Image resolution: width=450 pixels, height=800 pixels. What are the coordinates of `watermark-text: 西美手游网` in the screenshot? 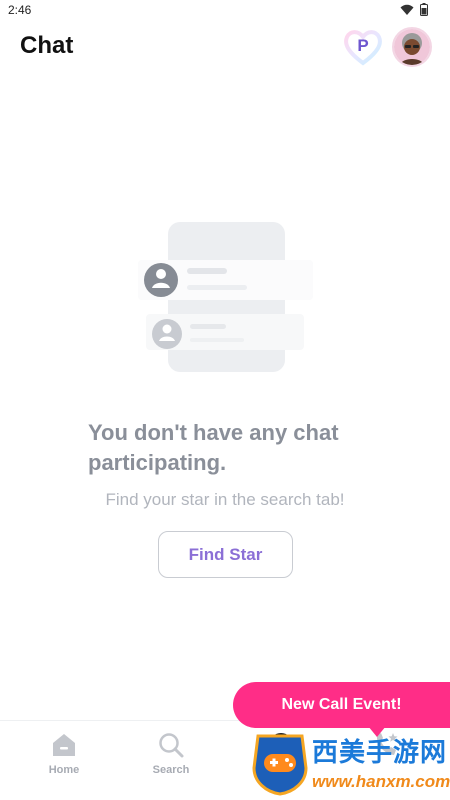 It's located at (380, 752).